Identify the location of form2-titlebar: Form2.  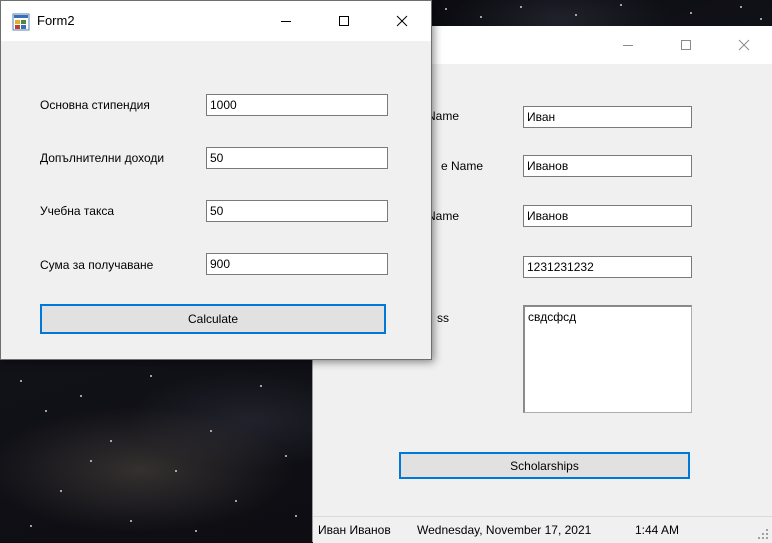
(216, 21).